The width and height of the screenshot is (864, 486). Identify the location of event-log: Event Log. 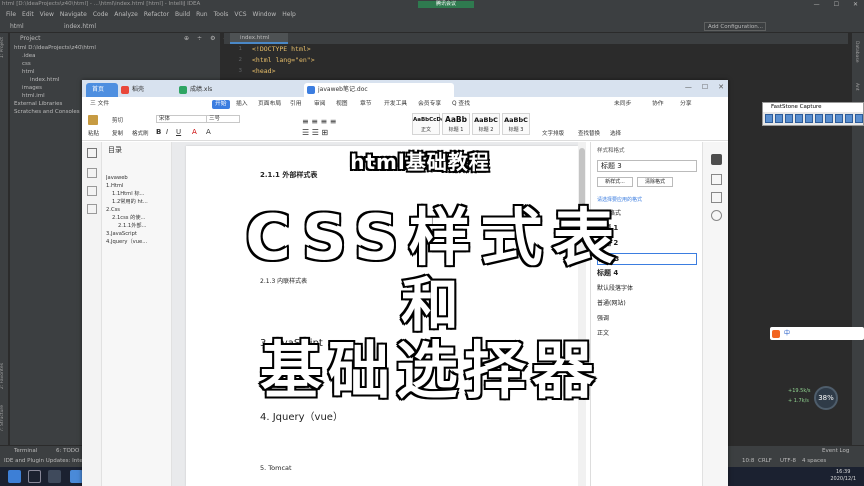
(835, 451).